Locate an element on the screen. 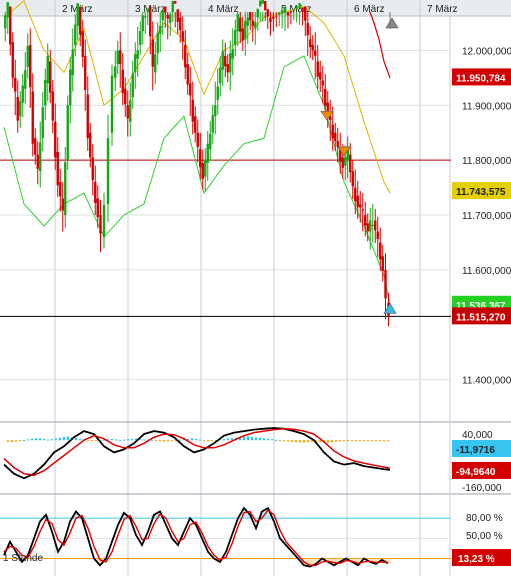  stochastic-value-label: 13,23 % is located at coordinates (476, 559).